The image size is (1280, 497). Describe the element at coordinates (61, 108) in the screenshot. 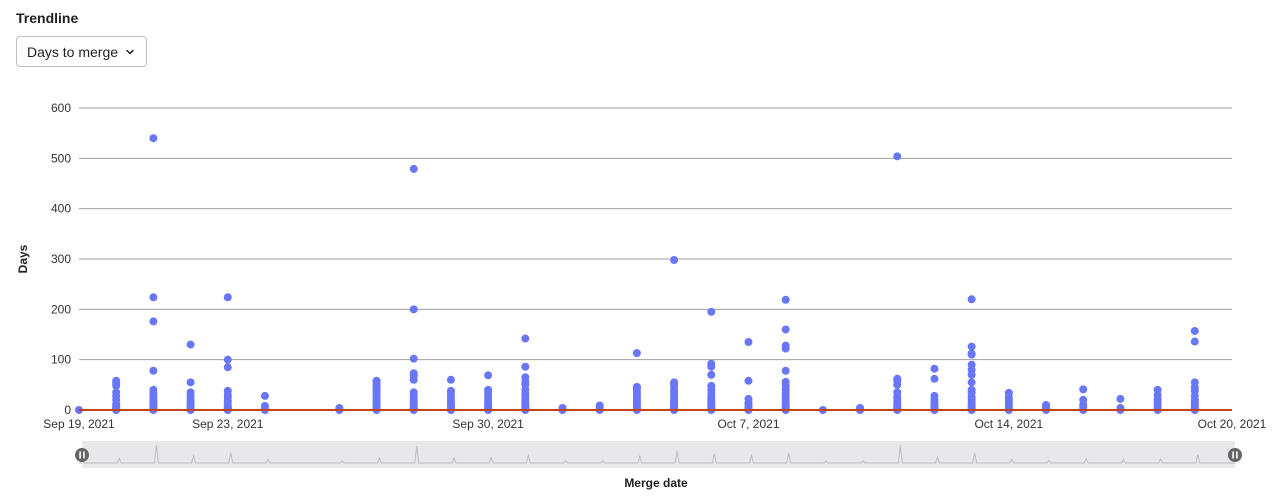

I see `y-tick-label: 600` at that location.